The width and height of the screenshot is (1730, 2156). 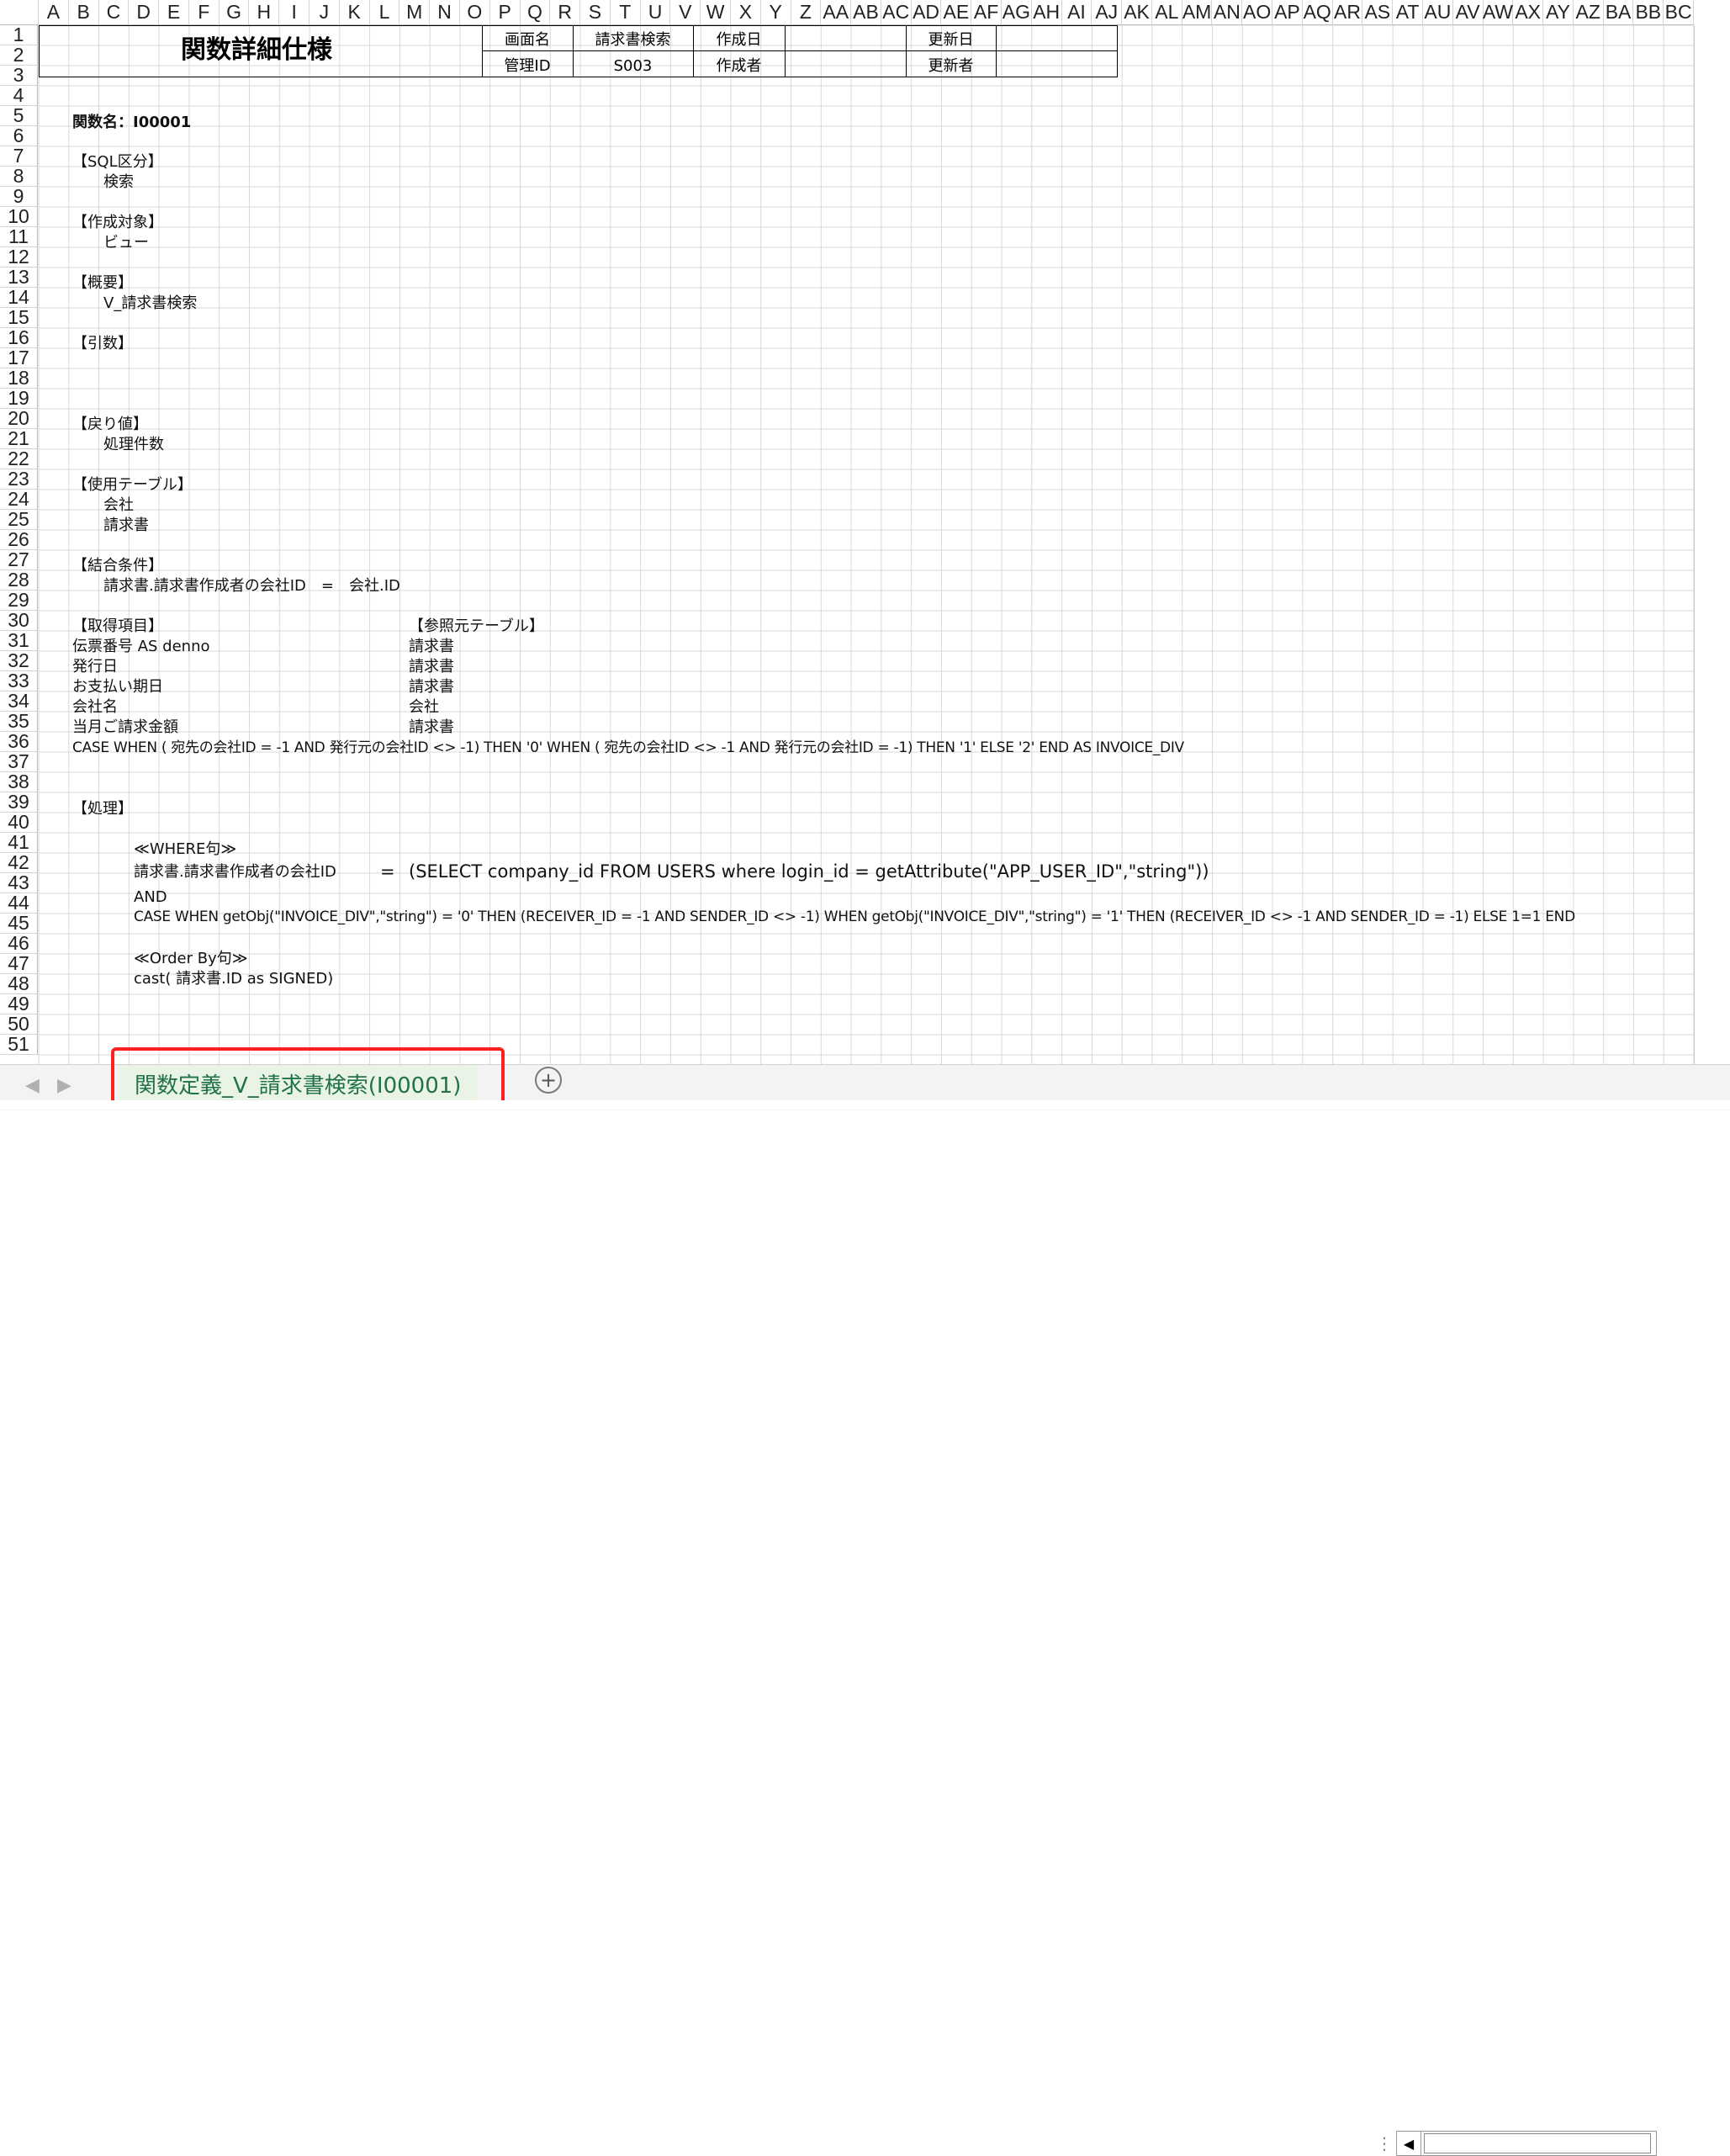 What do you see at coordinates (19, 257) in the screenshot?
I see `row-header: 12` at bounding box center [19, 257].